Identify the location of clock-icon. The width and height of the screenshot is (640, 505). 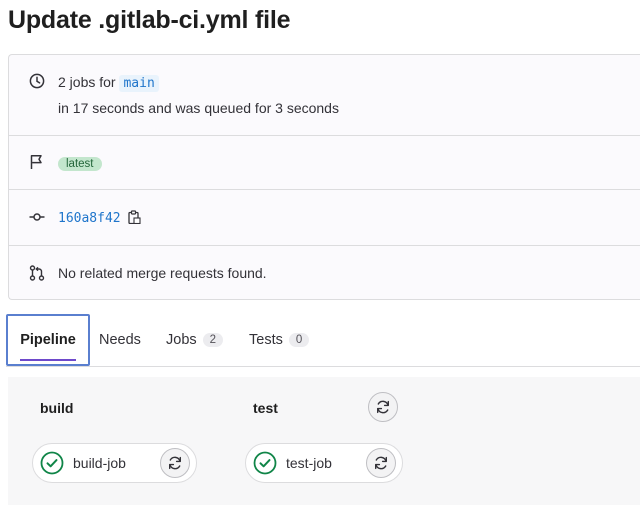
(37, 81).